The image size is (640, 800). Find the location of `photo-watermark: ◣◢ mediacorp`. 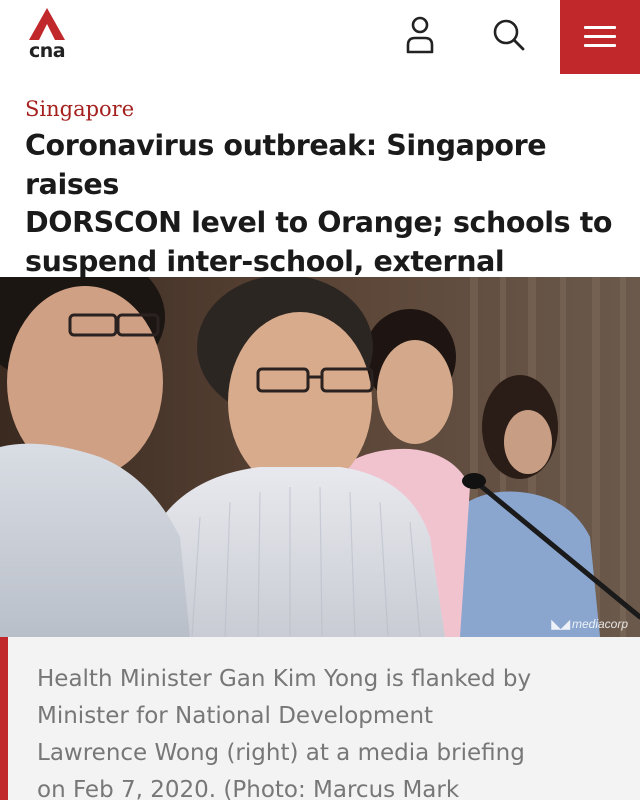

photo-watermark: ◣◢ mediacorp is located at coordinates (590, 624).